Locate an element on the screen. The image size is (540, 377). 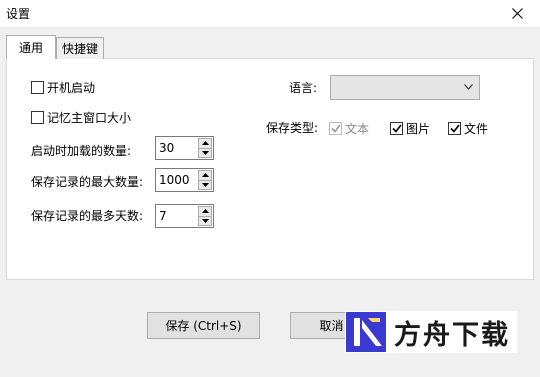
save-types-label: 保存类型: is located at coordinates (292, 128).